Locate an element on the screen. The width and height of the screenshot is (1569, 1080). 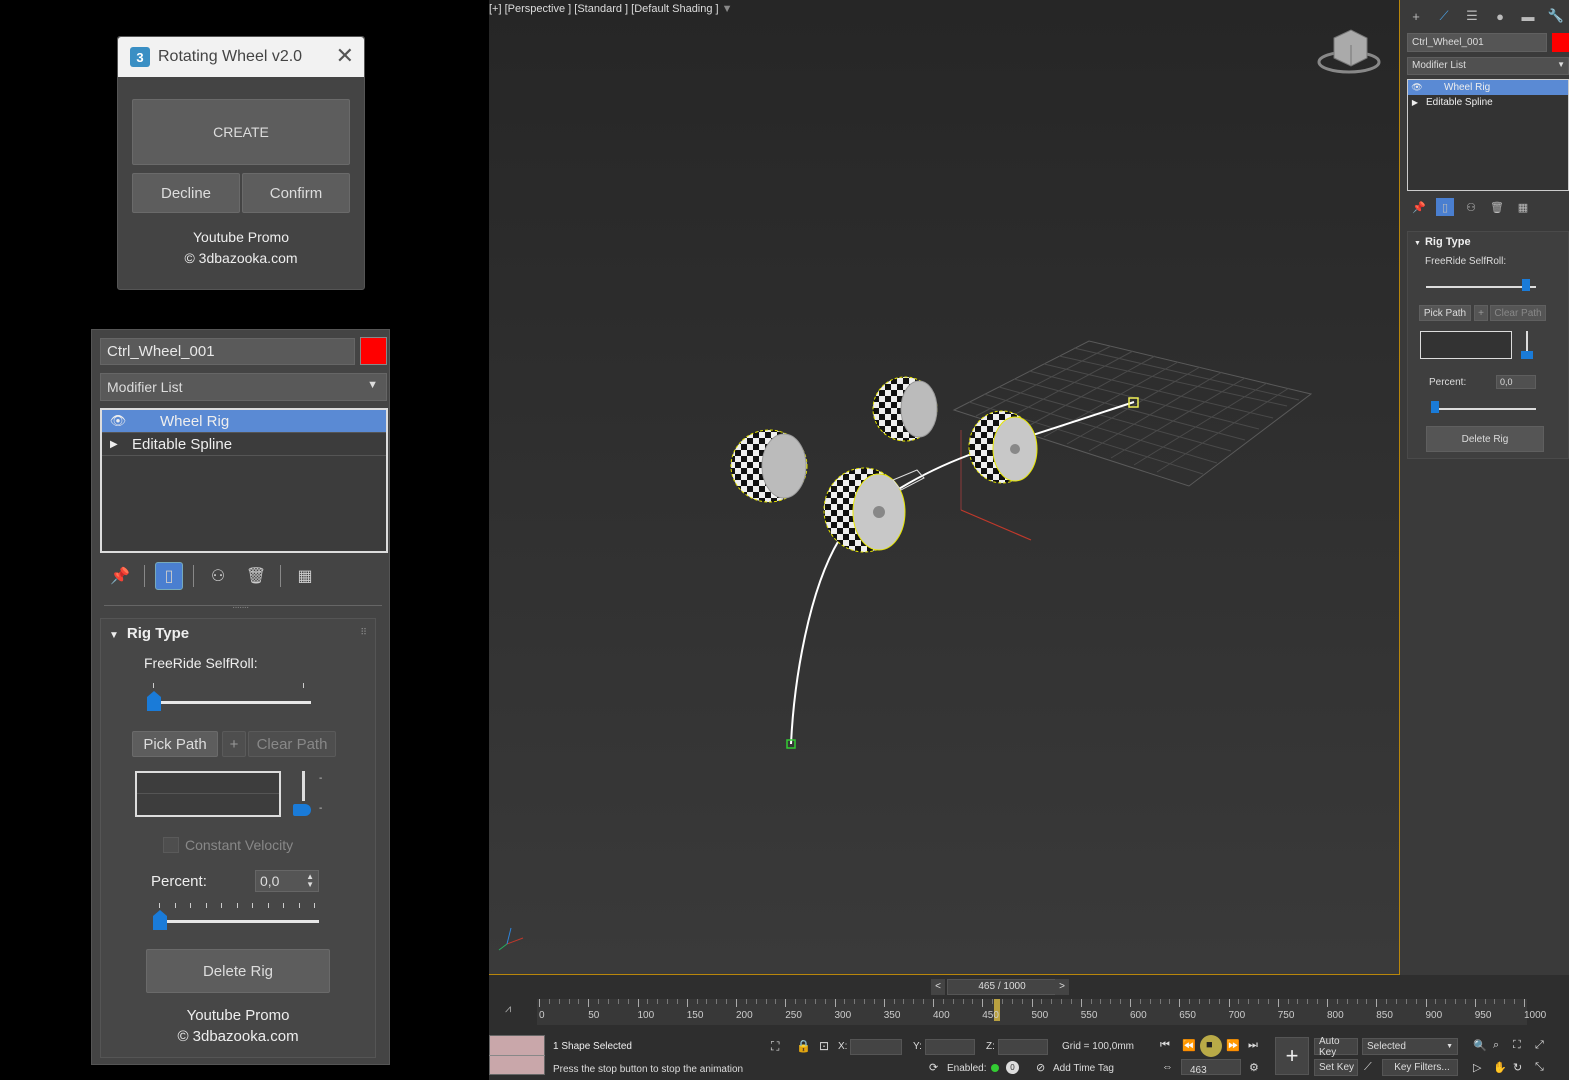
x-coordinate-field is located at coordinates (876, 1047).